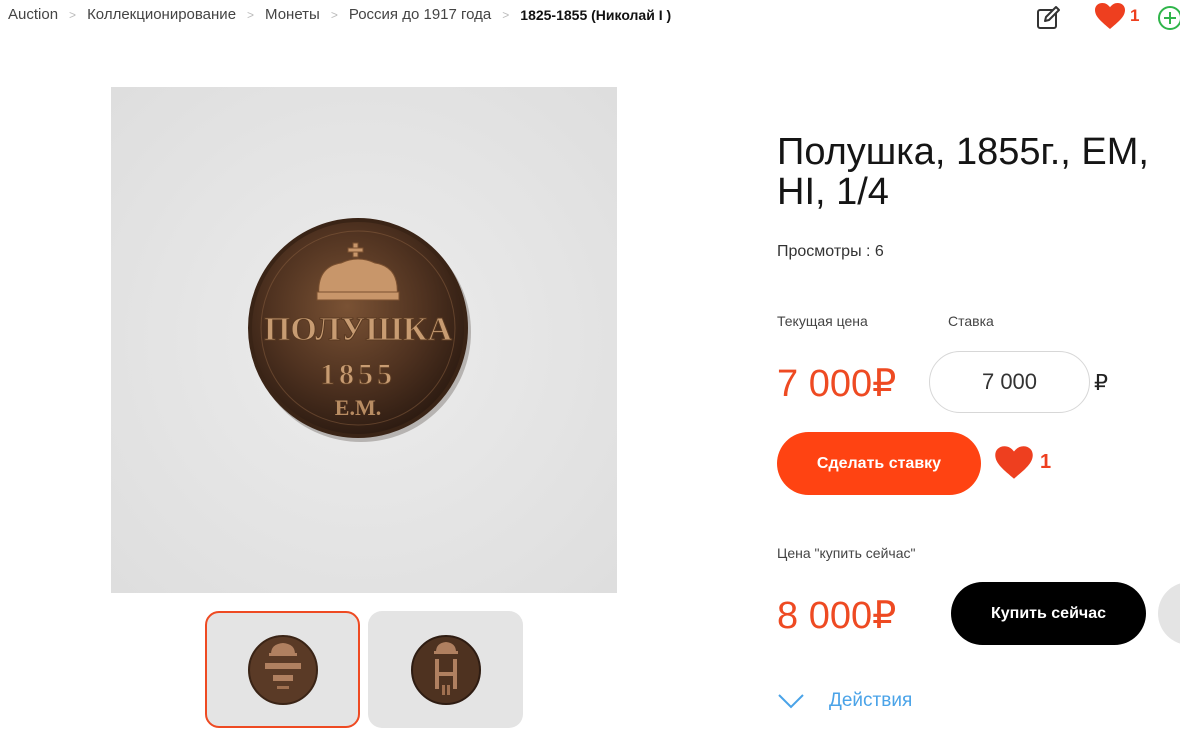  I want to click on thumbnail-reverse, so click(445, 669).